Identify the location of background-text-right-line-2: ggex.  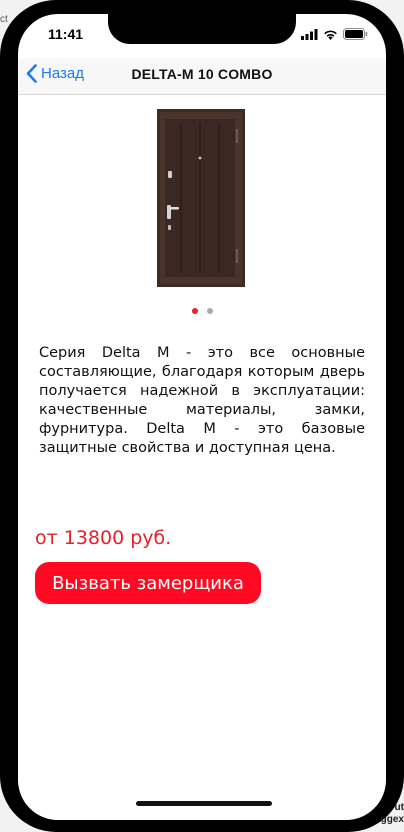
(392, 819).